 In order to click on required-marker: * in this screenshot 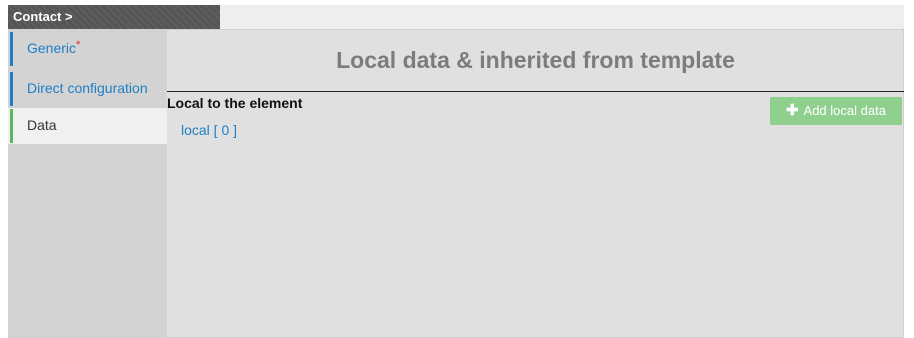, I will do `click(78, 45)`.